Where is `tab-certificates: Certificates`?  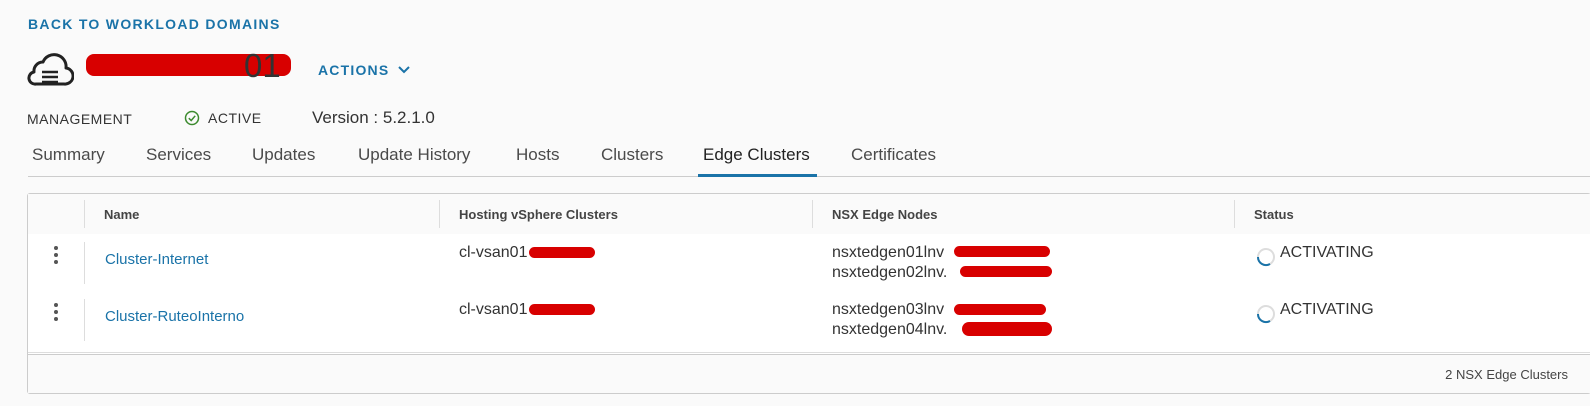 tab-certificates: Certificates is located at coordinates (893, 155).